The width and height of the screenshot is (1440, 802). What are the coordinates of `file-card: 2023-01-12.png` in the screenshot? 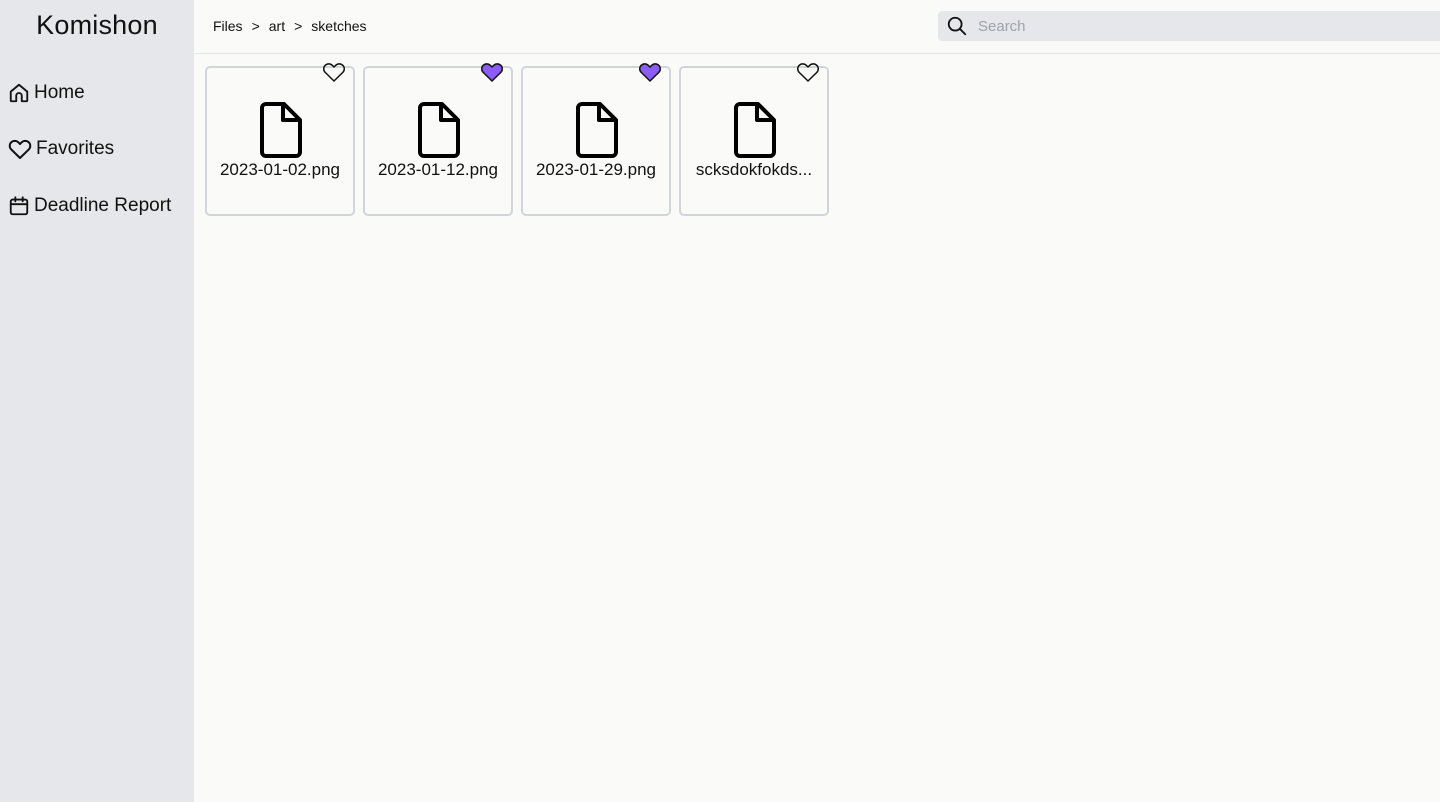 It's located at (438, 139).